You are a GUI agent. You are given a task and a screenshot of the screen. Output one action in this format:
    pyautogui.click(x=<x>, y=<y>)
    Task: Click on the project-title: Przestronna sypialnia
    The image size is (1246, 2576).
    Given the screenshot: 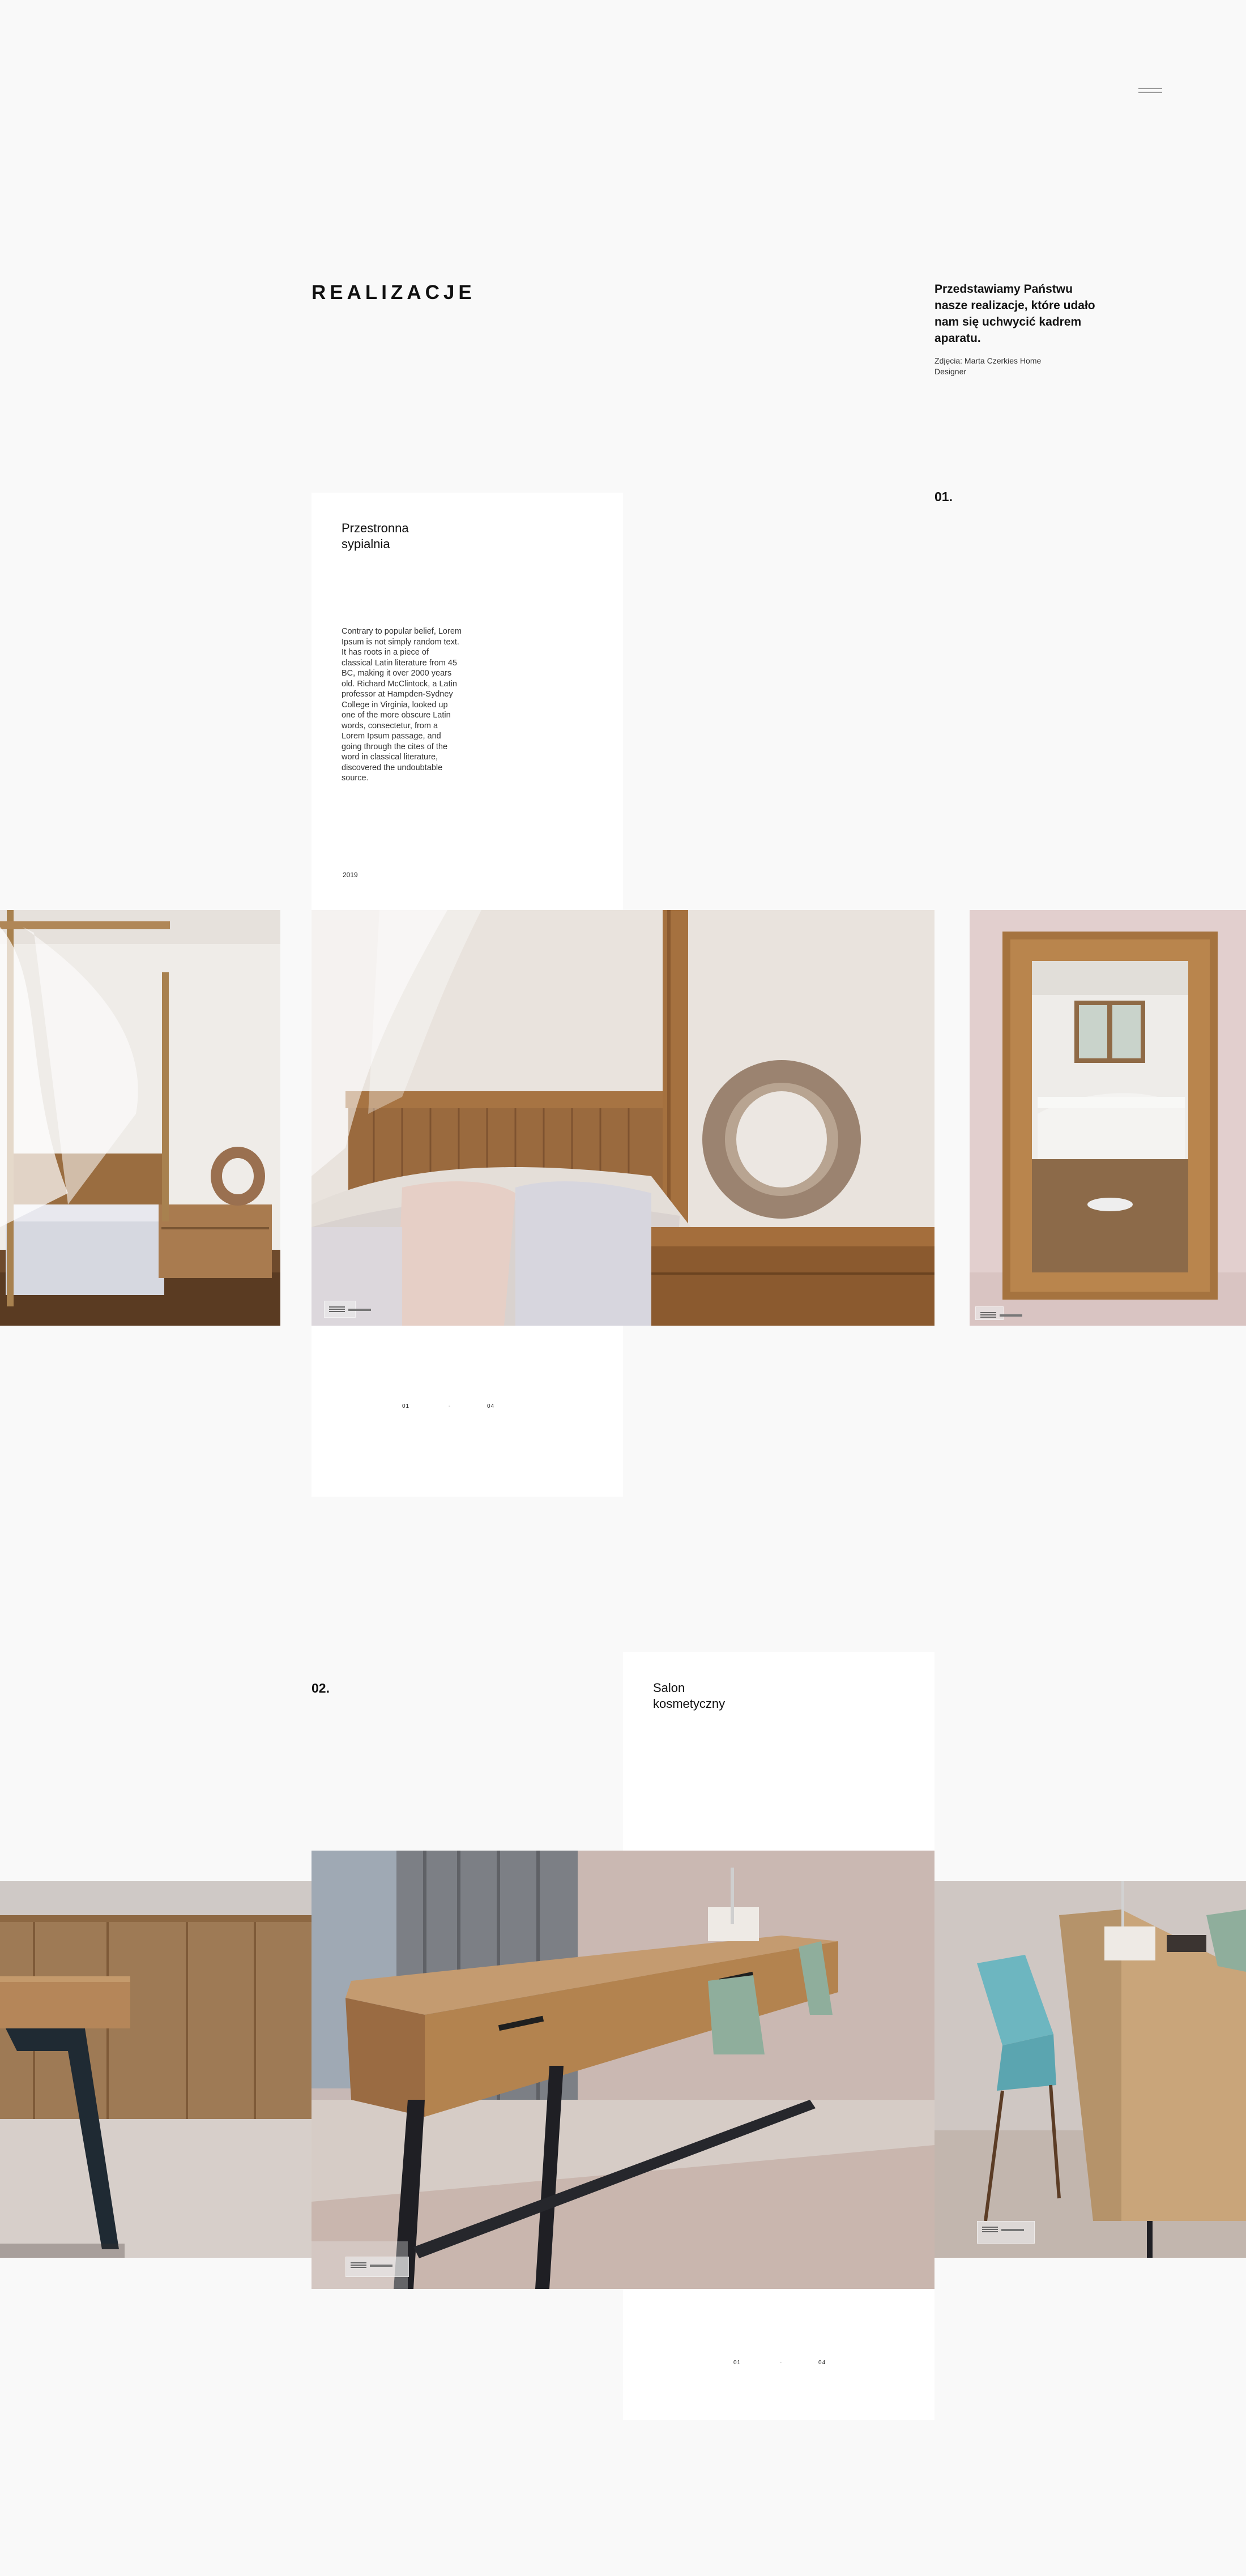 What is the action you would take?
    pyautogui.click(x=376, y=536)
    